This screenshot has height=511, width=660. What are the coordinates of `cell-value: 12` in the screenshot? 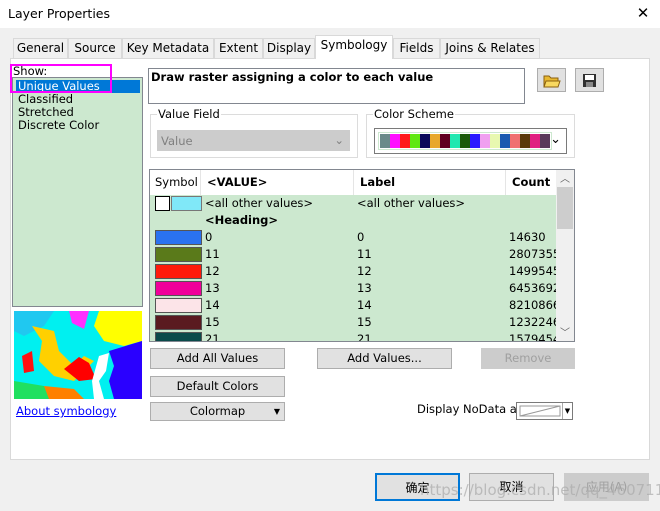 It's located at (212, 271).